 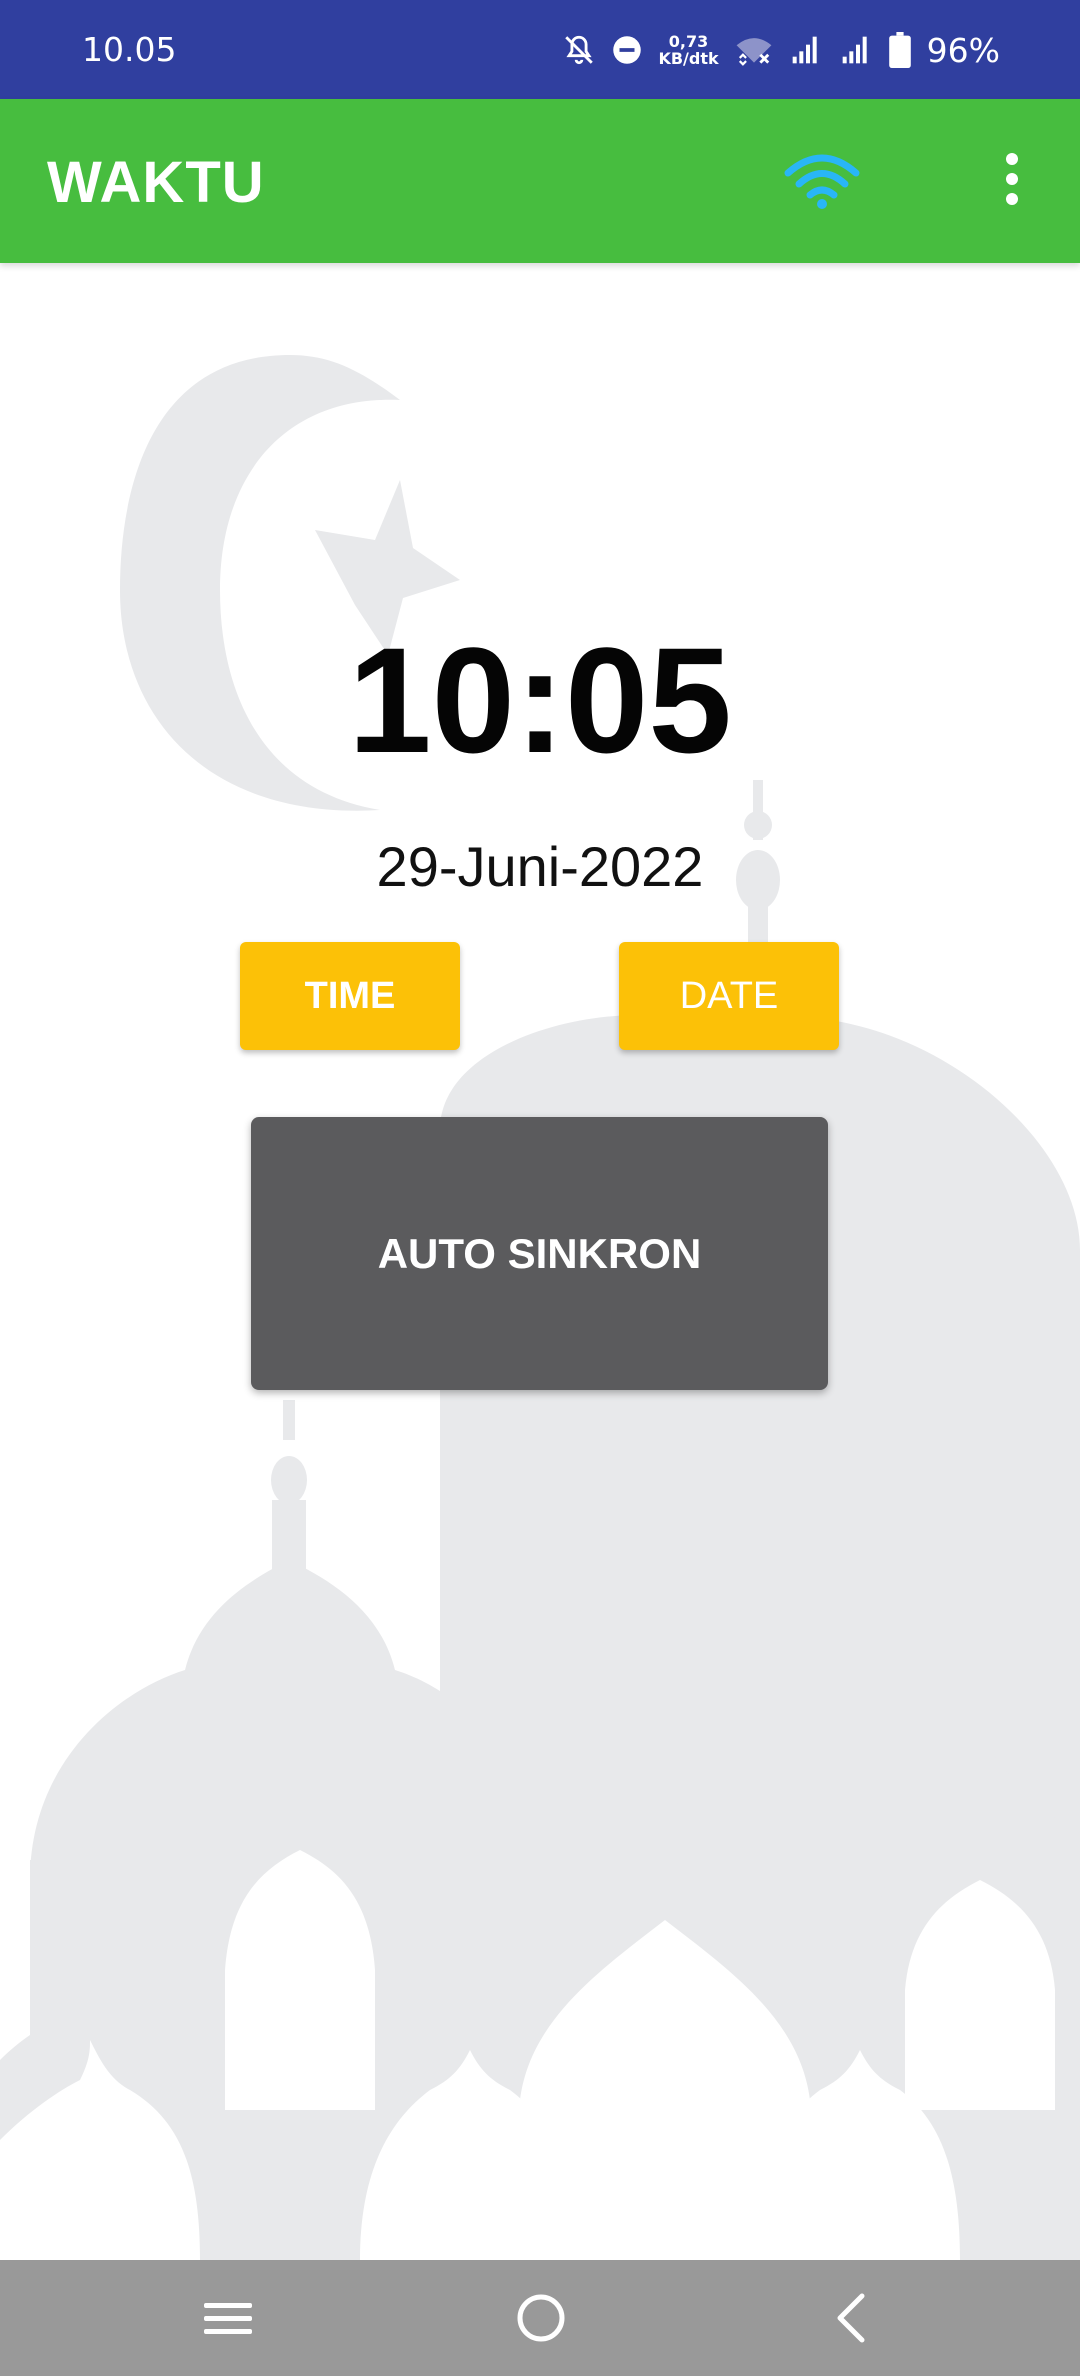 I want to click on status-bar: 10.05 0,73 KB/dtk 96%, so click(x=540, y=49).